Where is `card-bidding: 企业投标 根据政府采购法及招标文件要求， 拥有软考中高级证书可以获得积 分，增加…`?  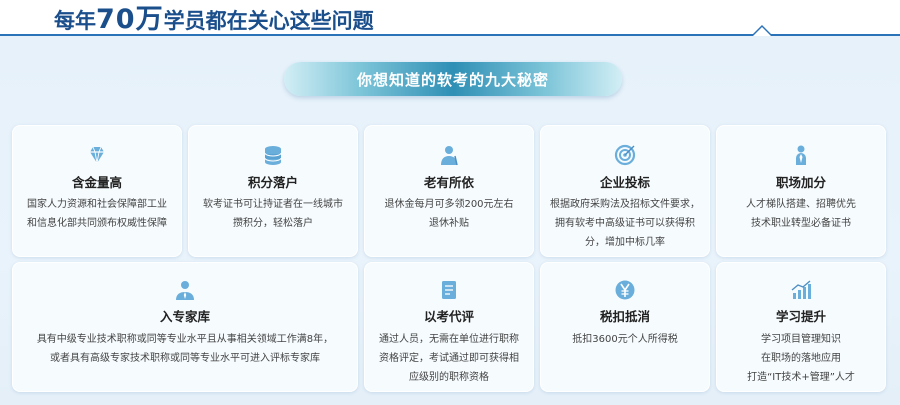 card-bidding: 企业投标 根据政府采购法及招标文件要求， 拥有软考中高级证书可以获得积 分，增加… is located at coordinates (625, 191).